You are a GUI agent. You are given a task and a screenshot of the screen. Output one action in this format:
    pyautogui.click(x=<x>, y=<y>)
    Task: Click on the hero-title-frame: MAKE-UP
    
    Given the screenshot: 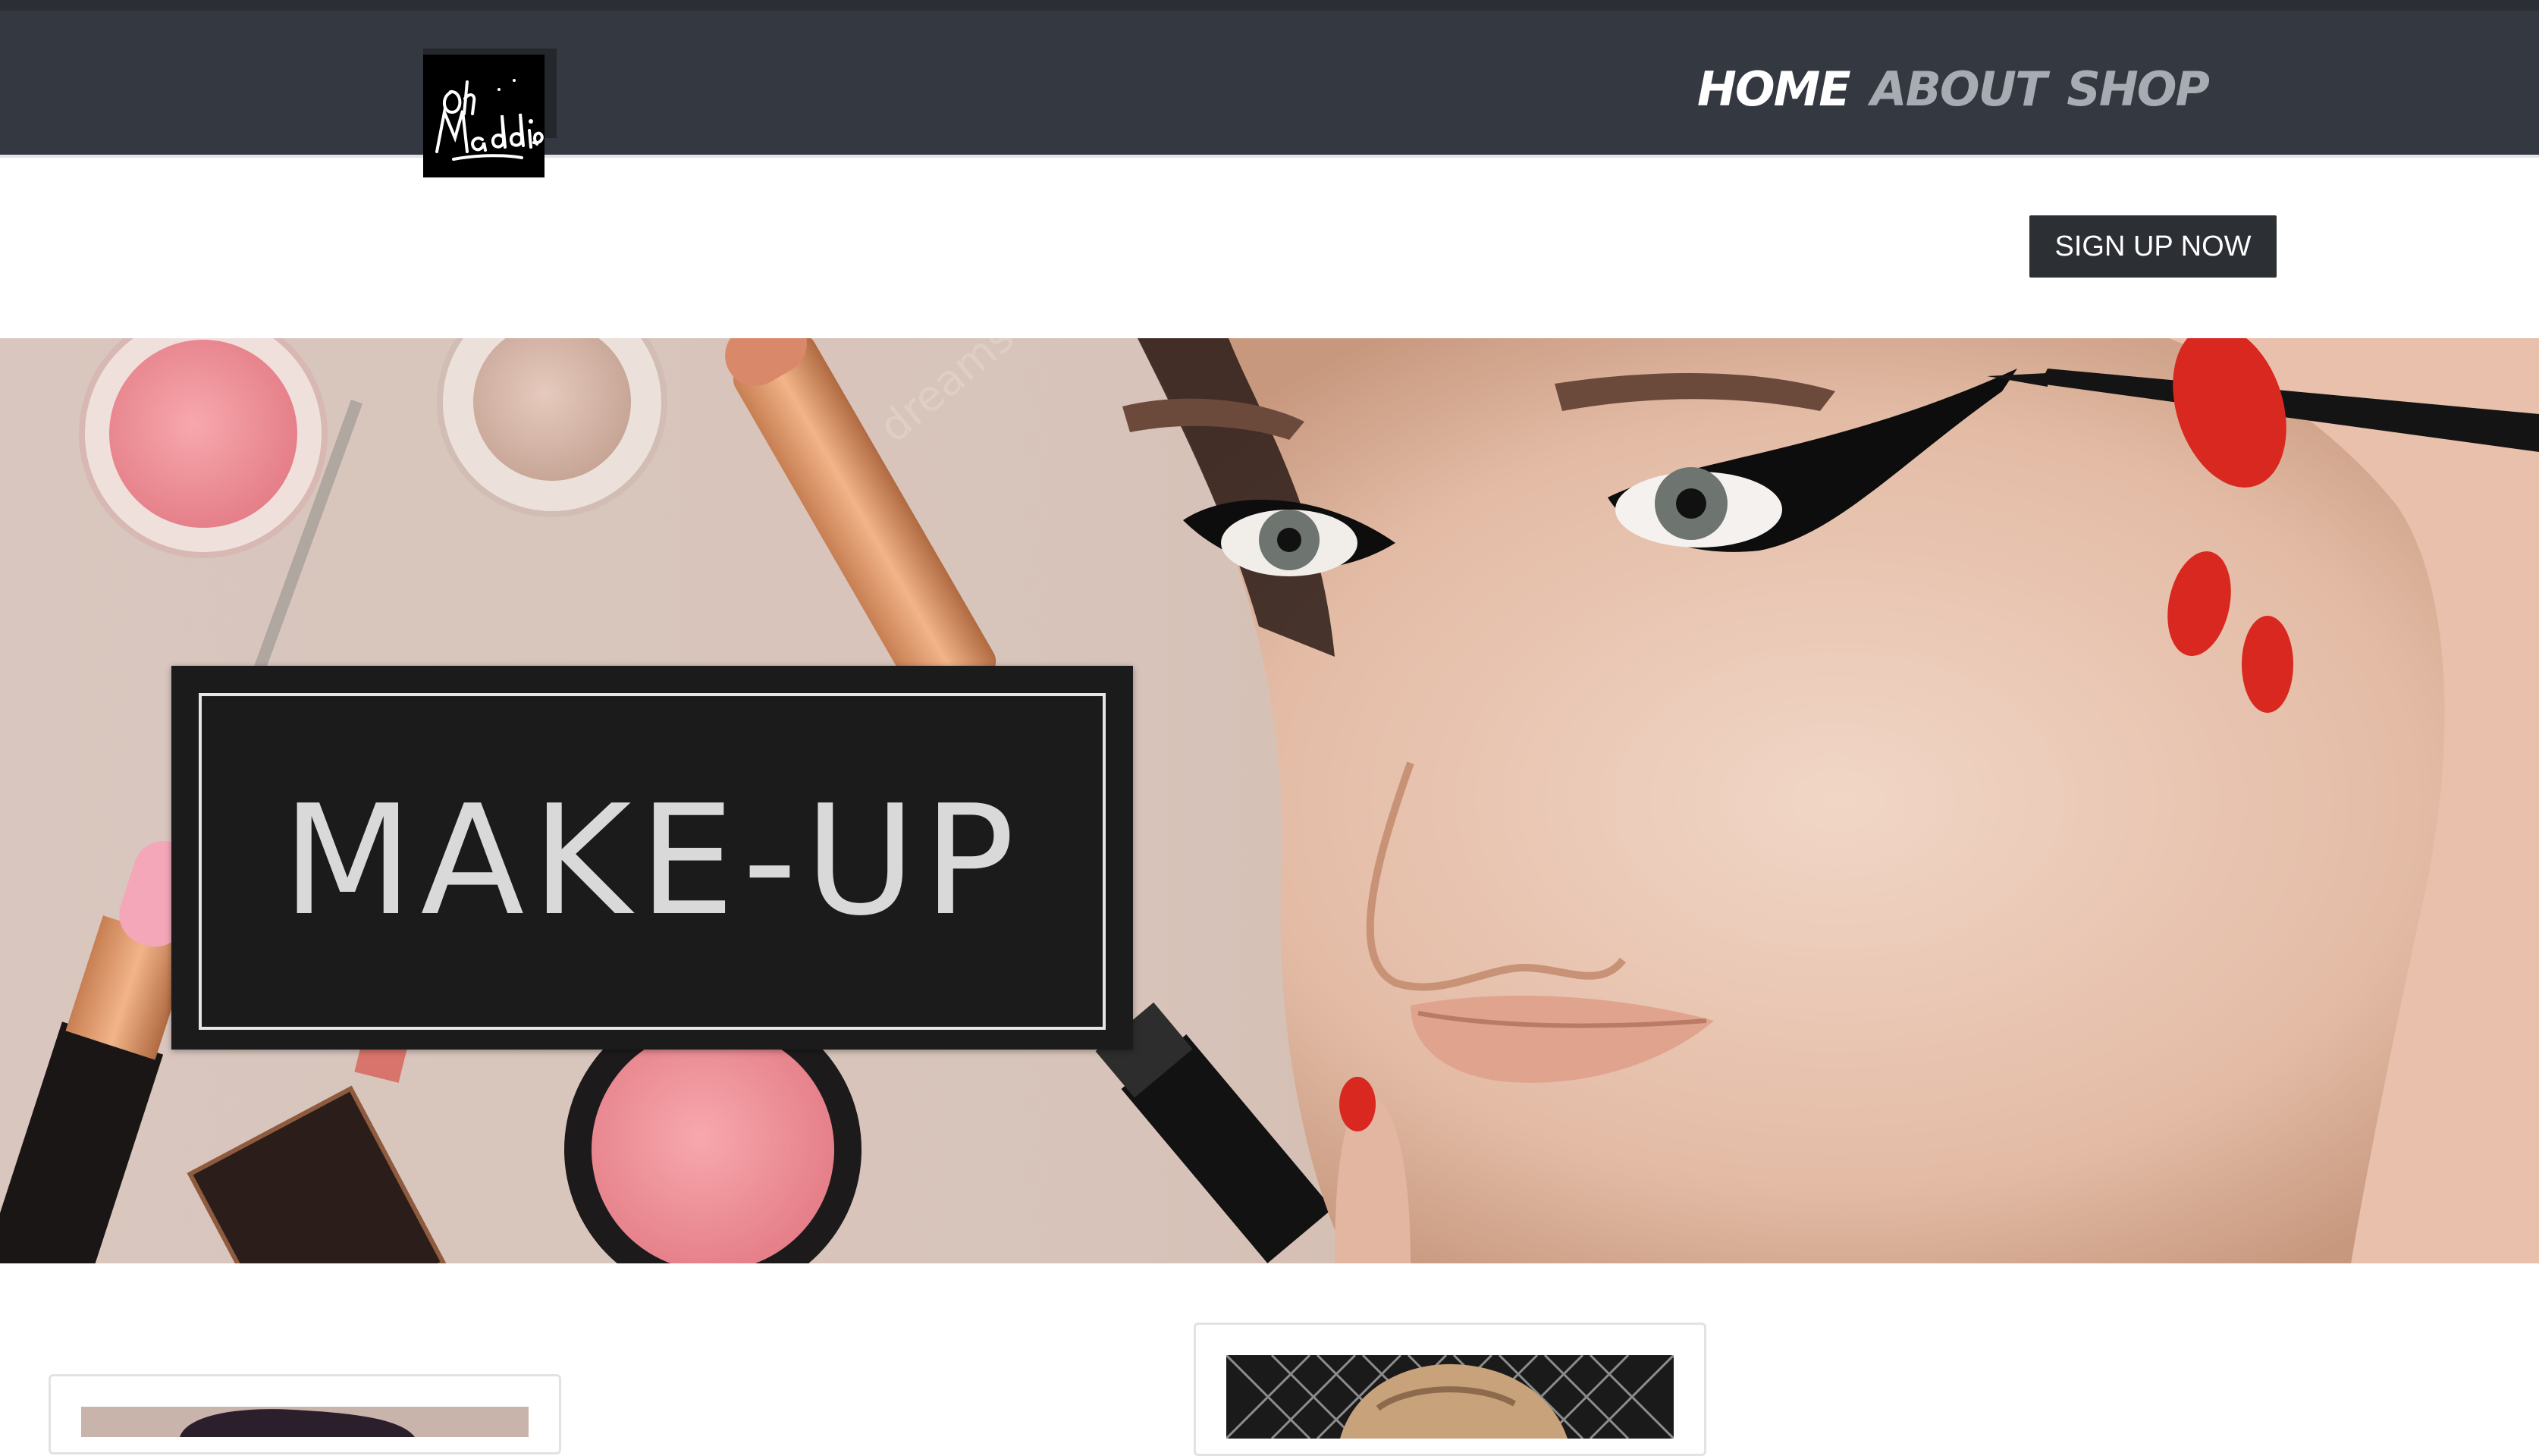 What is the action you would take?
    pyautogui.click(x=652, y=861)
    